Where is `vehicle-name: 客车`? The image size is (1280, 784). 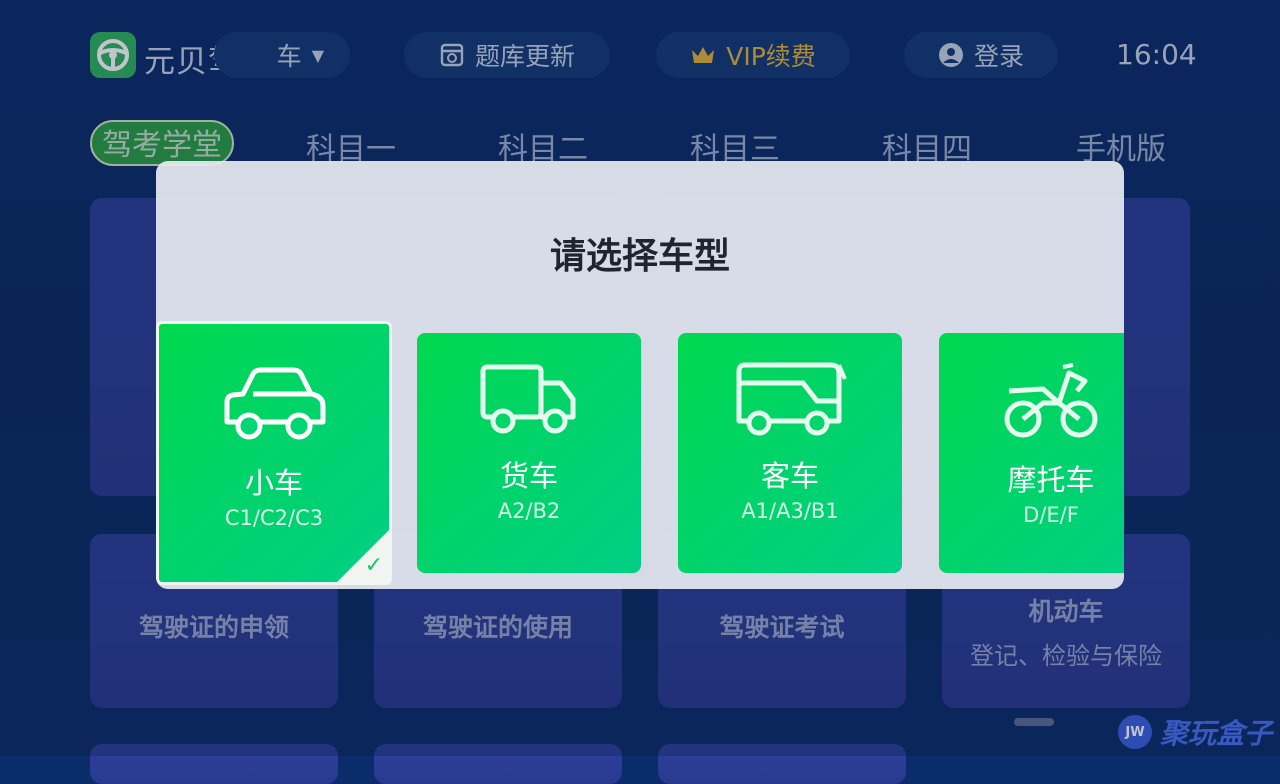
vehicle-name: 客车 is located at coordinates (789, 476).